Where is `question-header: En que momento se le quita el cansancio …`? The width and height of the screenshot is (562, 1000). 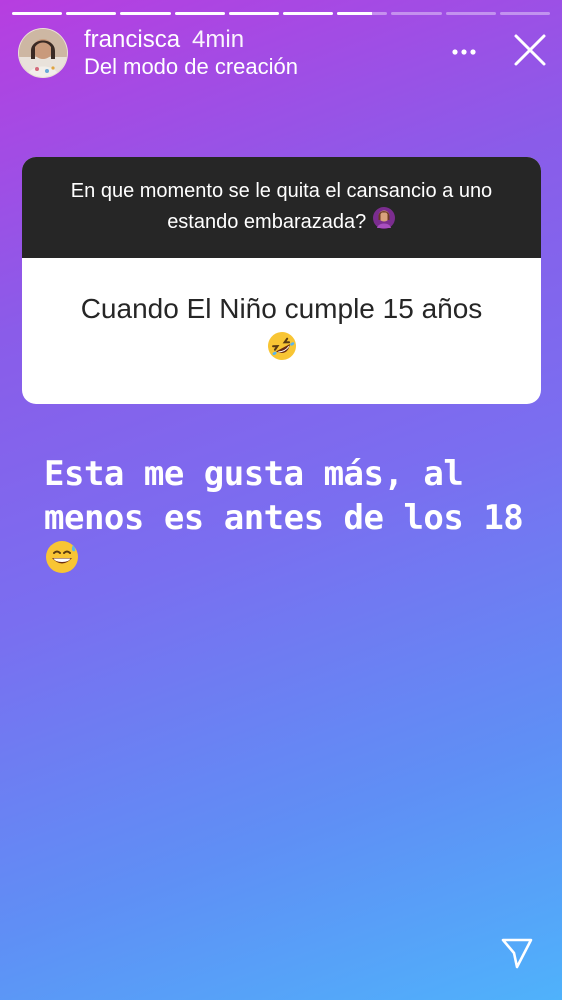 question-header: En que momento se le quita el cansancio … is located at coordinates (281, 207).